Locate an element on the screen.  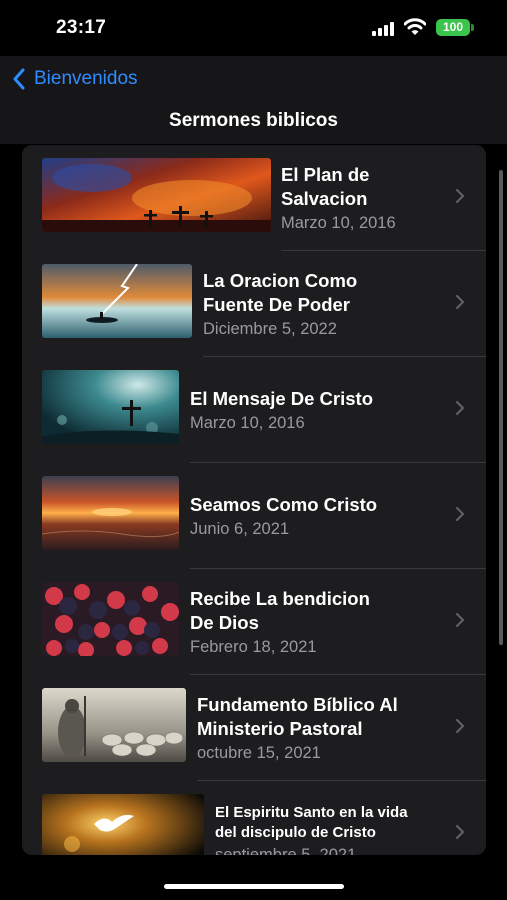
sermon-row-el-mensaje: El Mensaje De Cristo Marzo 10, 2016 is located at coordinates (254, 410).